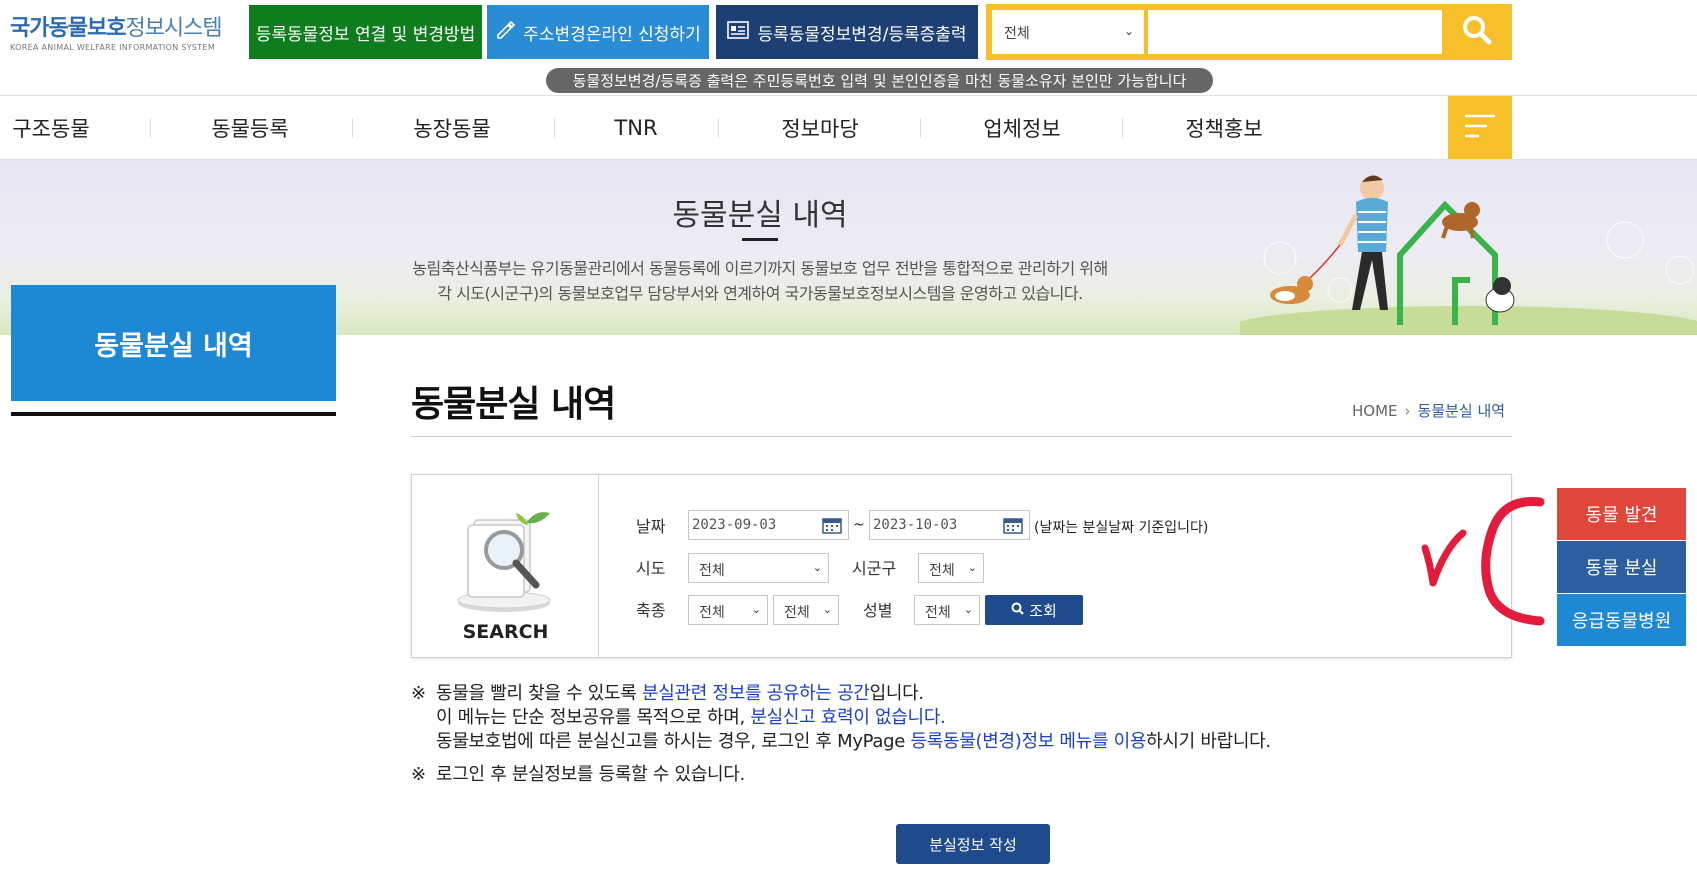 The width and height of the screenshot is (1697, 872). Describe the element at coordinates (973, 844) in the screenshot. I see `write-lost-info-button: 분실정보 작성` at that location.